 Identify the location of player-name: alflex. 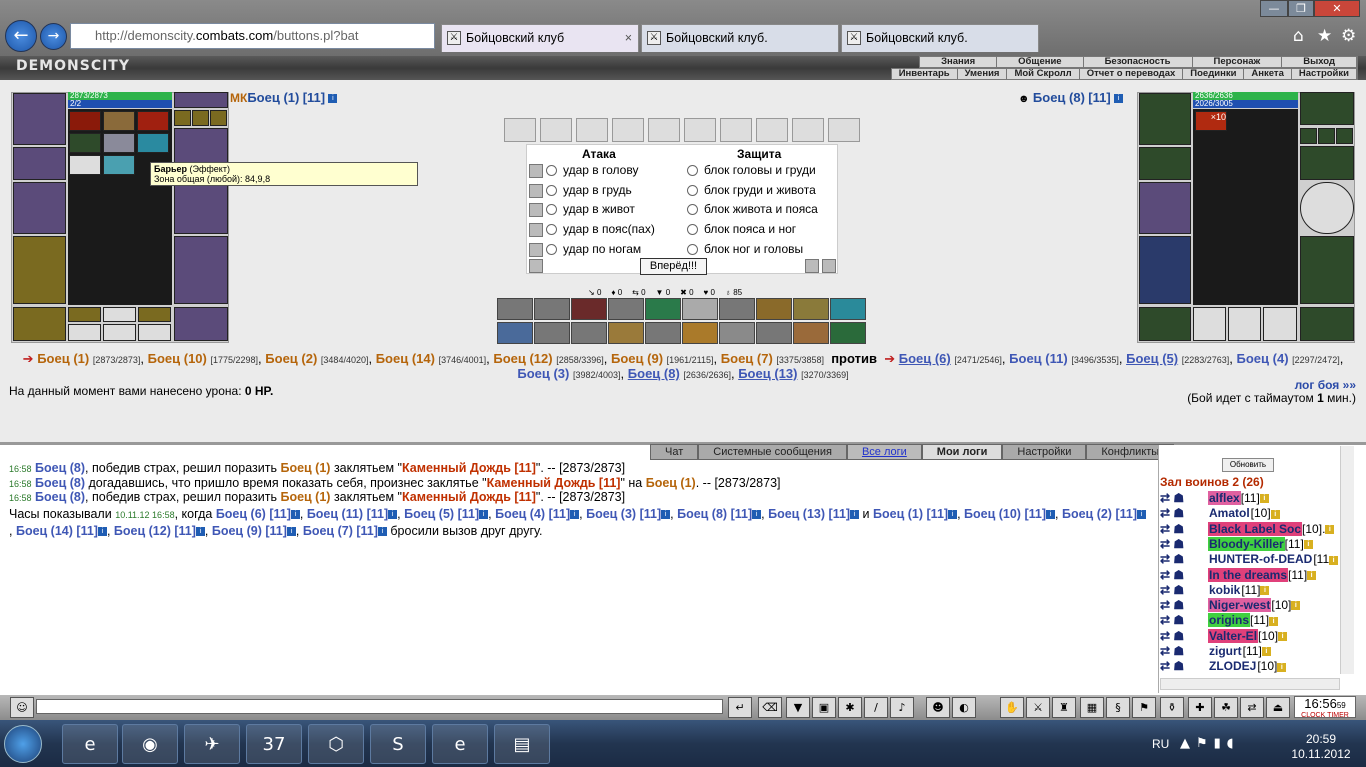
(1224, 498).